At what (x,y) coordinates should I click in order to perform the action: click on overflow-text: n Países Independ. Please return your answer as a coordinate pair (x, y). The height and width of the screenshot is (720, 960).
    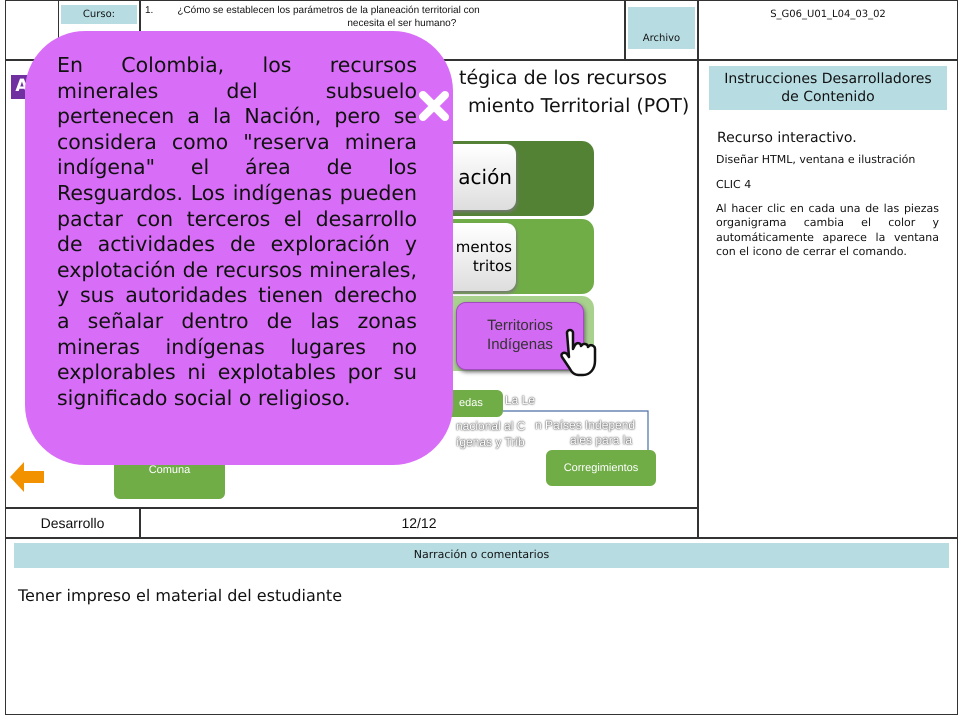
    Looking at the image, I should click on (585, 425).